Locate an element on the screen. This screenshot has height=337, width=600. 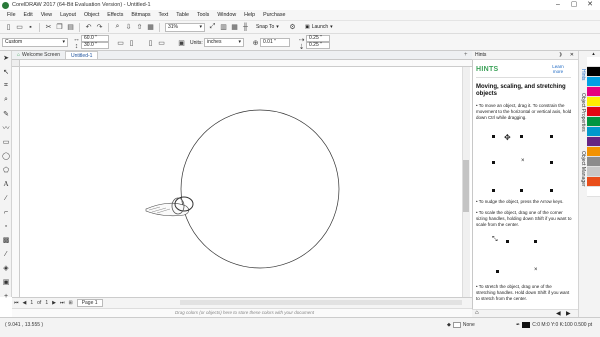
tab-untitled-1: Untitled-1 is located at coordinates (82, 55).